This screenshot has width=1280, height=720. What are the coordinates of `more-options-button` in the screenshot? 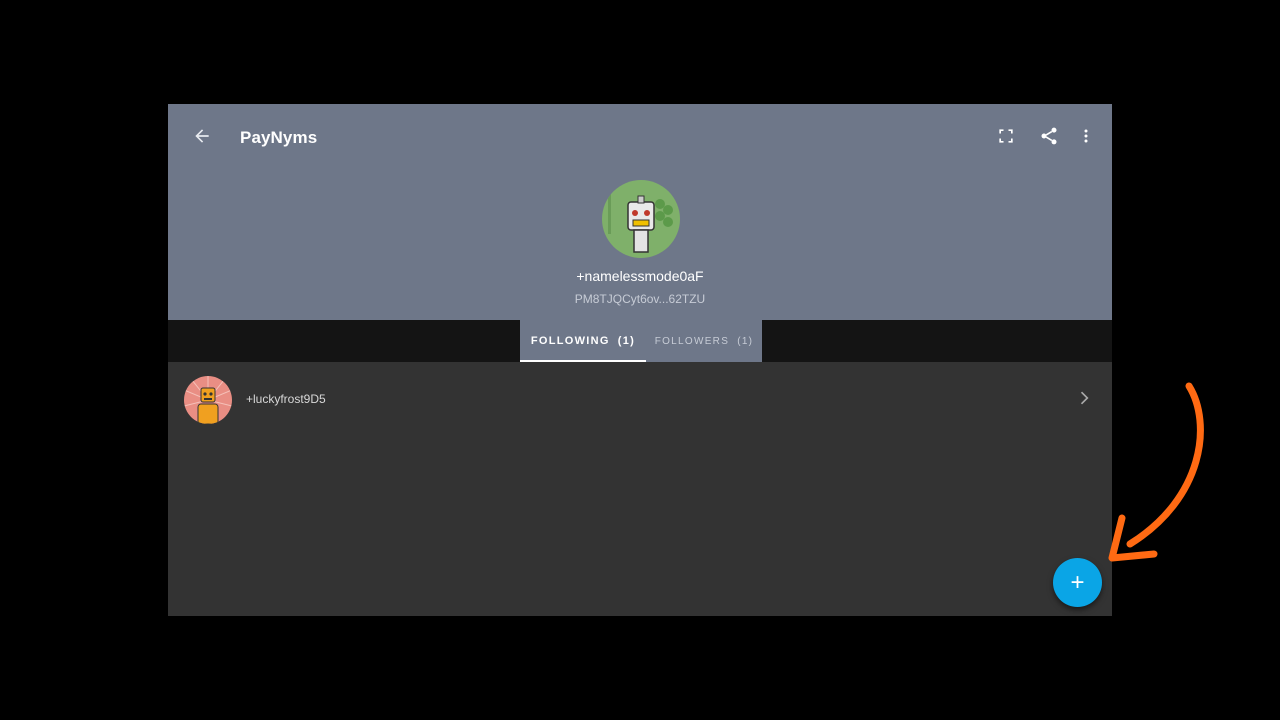 It's located at (1086, 136).